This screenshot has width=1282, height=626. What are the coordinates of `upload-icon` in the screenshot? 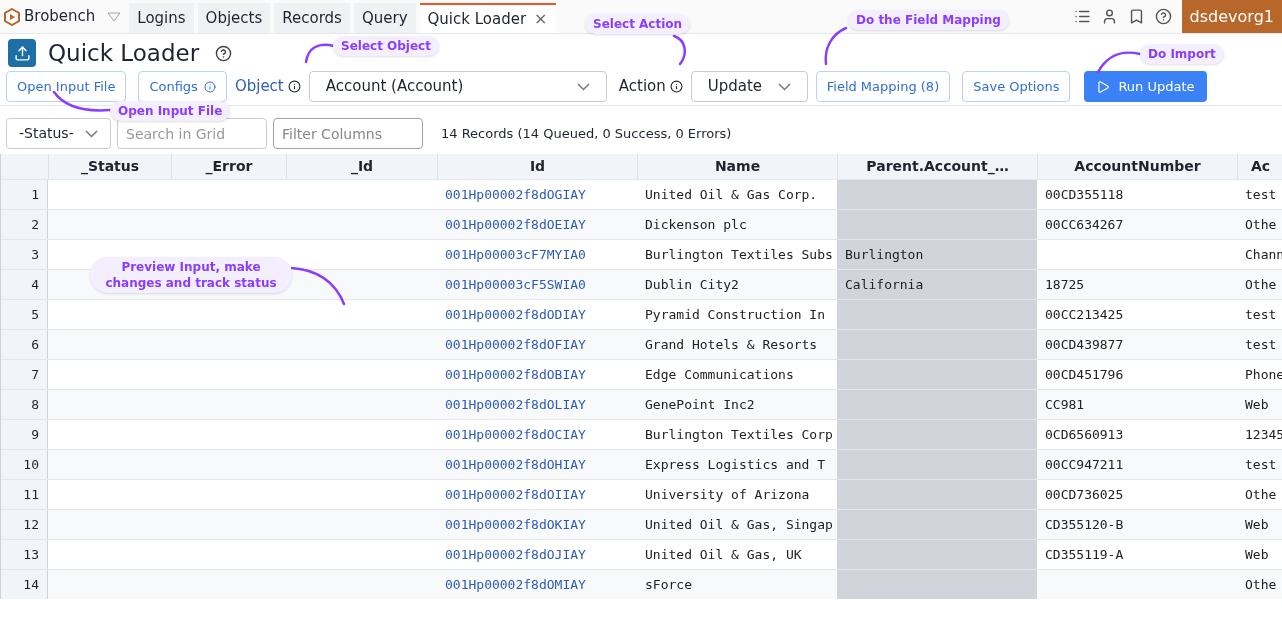 It's located at (22, 53).